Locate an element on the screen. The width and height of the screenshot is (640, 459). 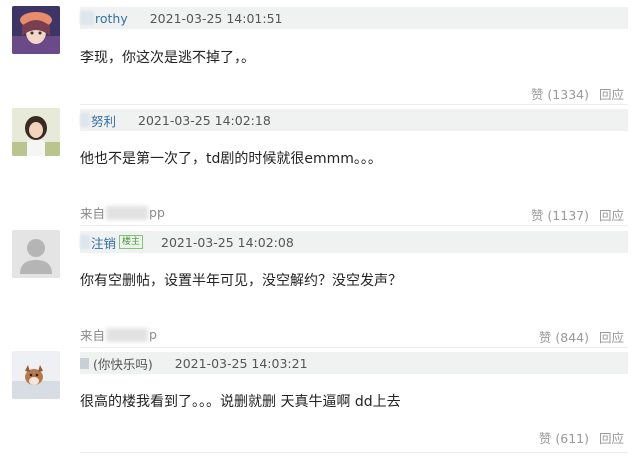
source-info: 来自 pp is located at coordinates (122, 212).